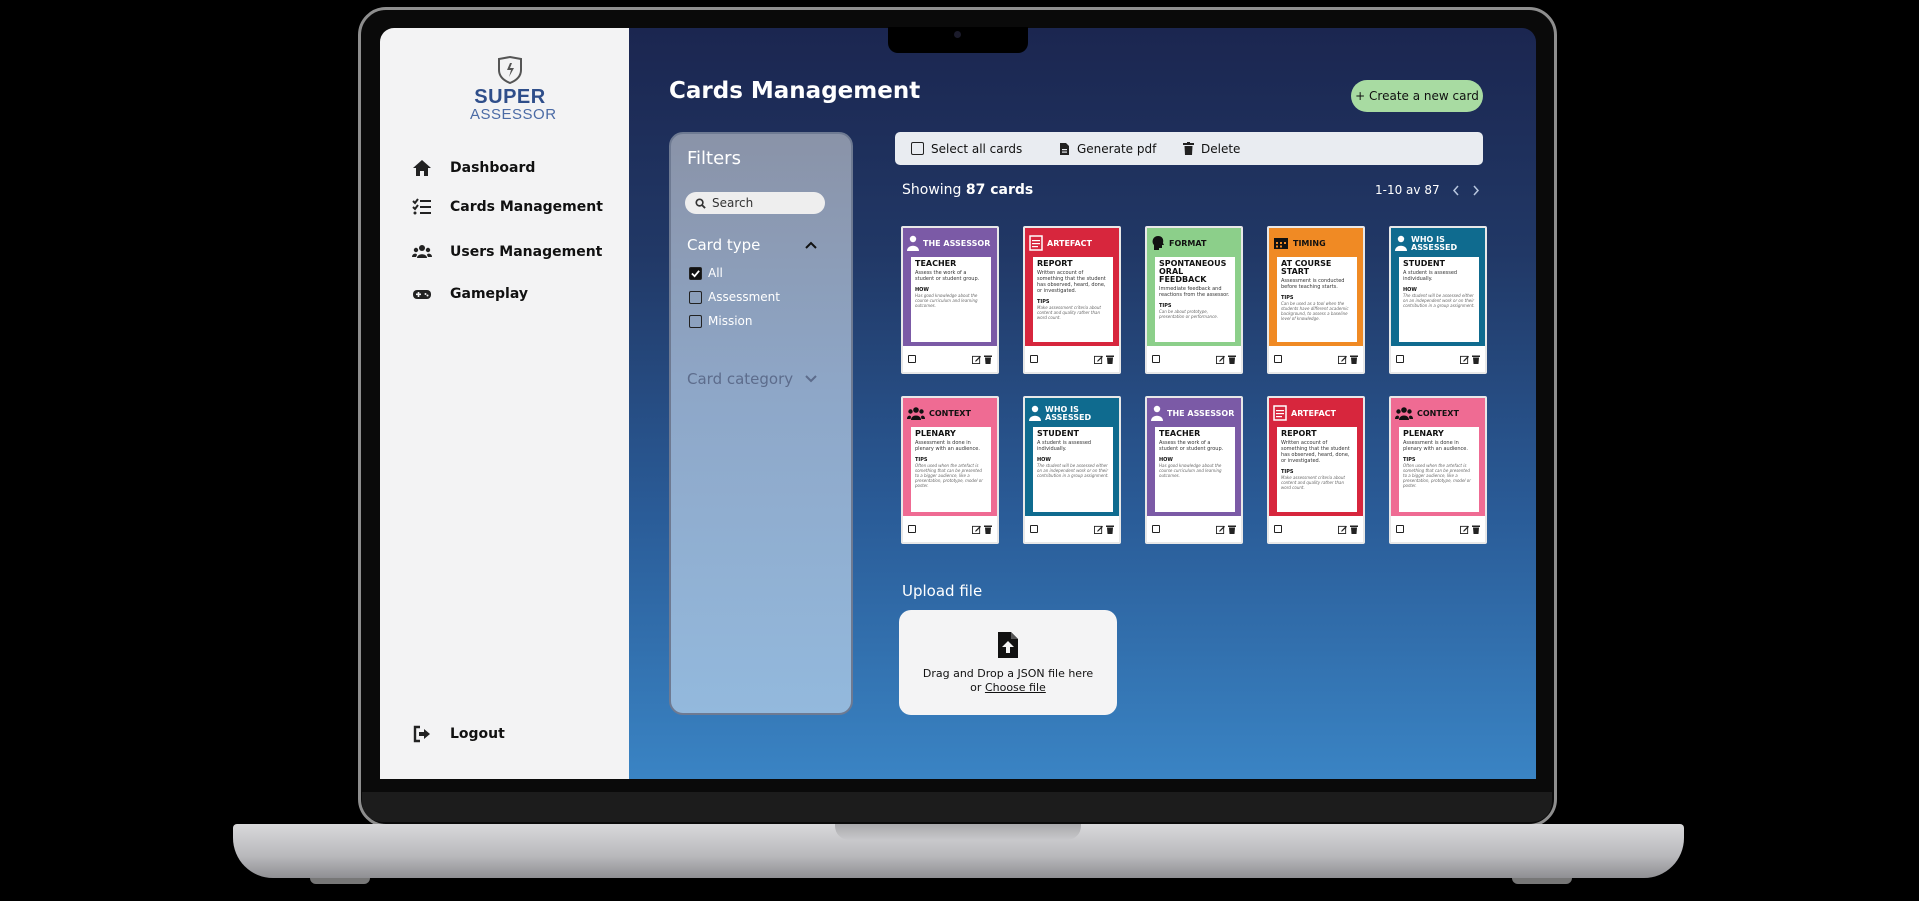  What do you see at coordinates (1117, 148) in the screenshot?
I see `generate-pdf-label: Generate pdf` at bounding box center [1117, 148].